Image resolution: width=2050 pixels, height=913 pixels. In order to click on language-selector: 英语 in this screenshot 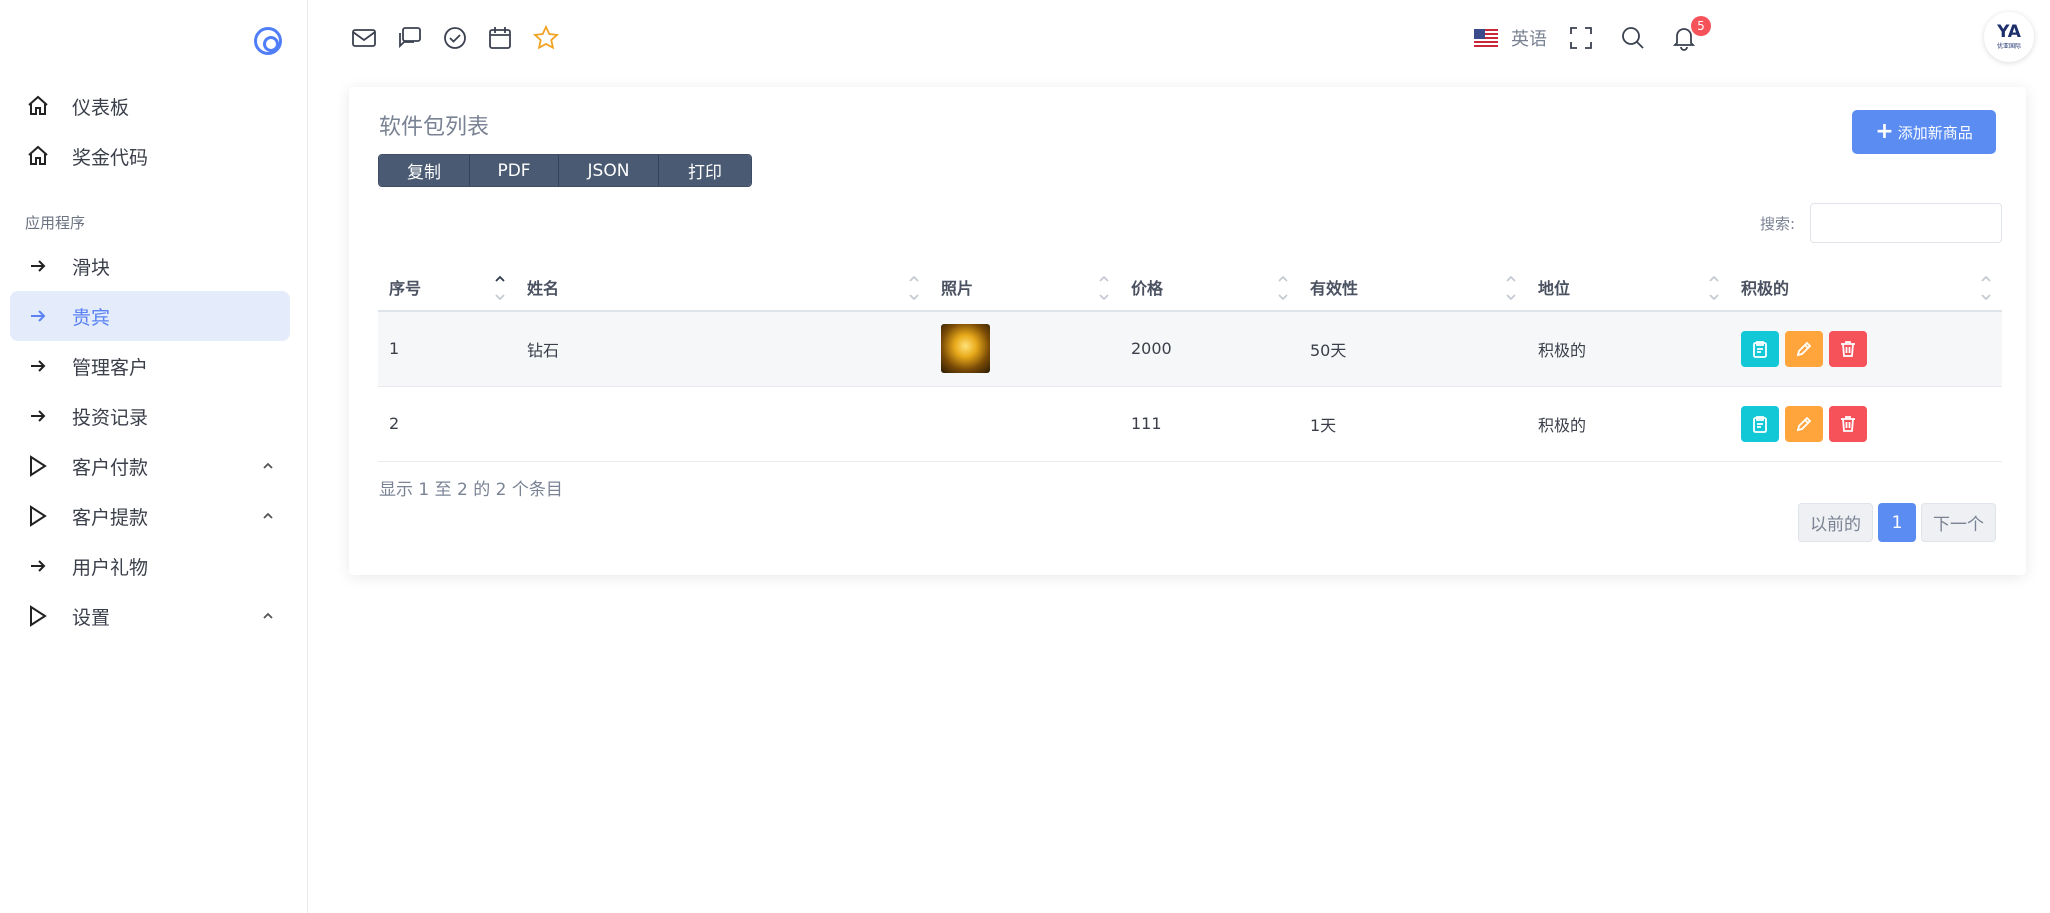, I will do `click(1529, 38)`.